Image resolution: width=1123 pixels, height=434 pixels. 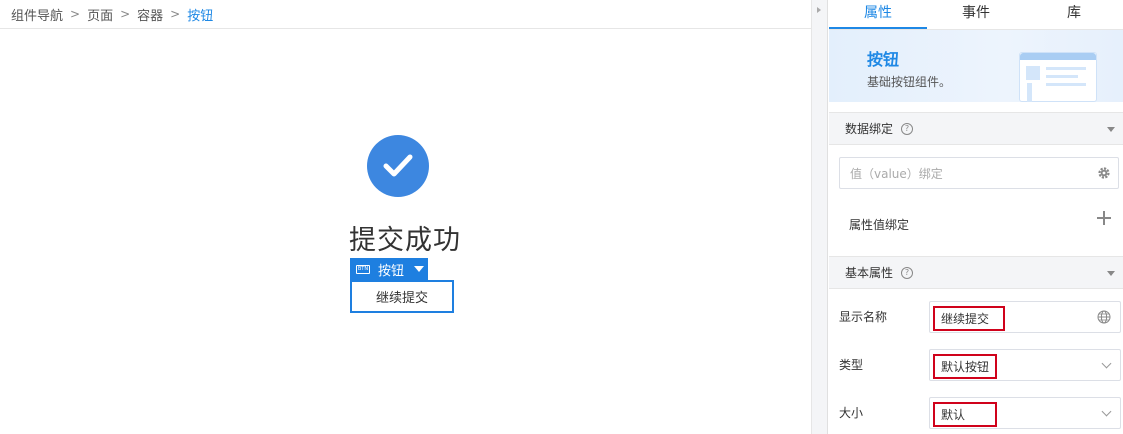 What do you see at coordinates (851, 365) in the screenshot?
I see `type-label: 类型` at bounding box center [851, 365].